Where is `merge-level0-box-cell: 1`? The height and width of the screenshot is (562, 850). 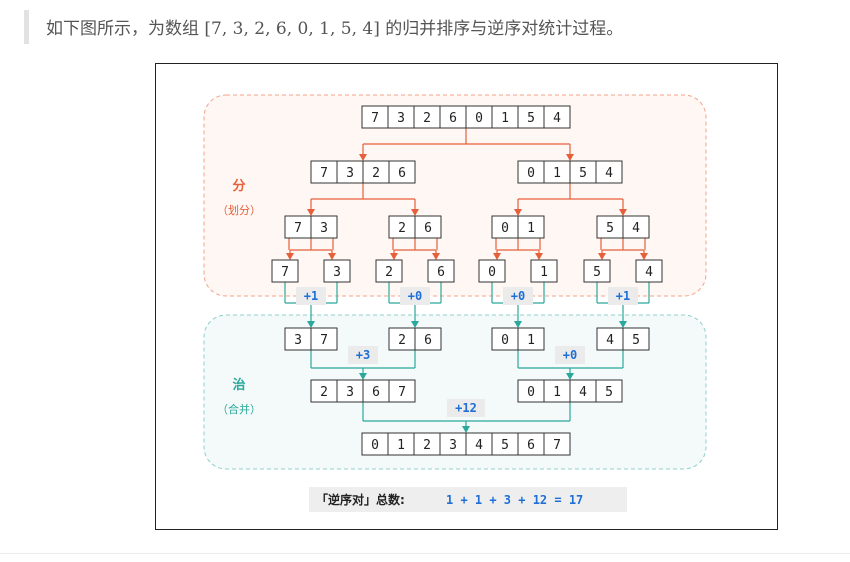
merge-level0-box-cell: 1 is located at coordinates (531, 340).